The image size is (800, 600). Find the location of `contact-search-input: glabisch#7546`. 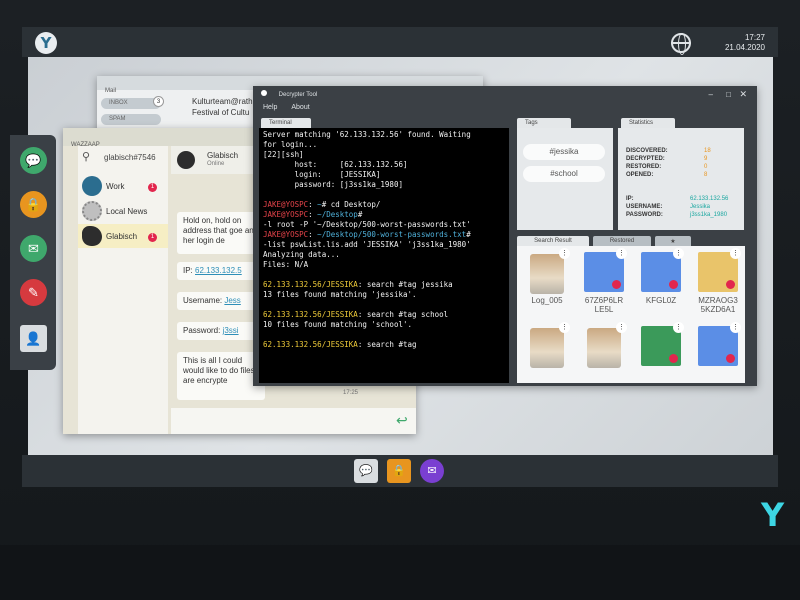

contact-search-input: glabisch#7546 is located at coordinates (130, 157).